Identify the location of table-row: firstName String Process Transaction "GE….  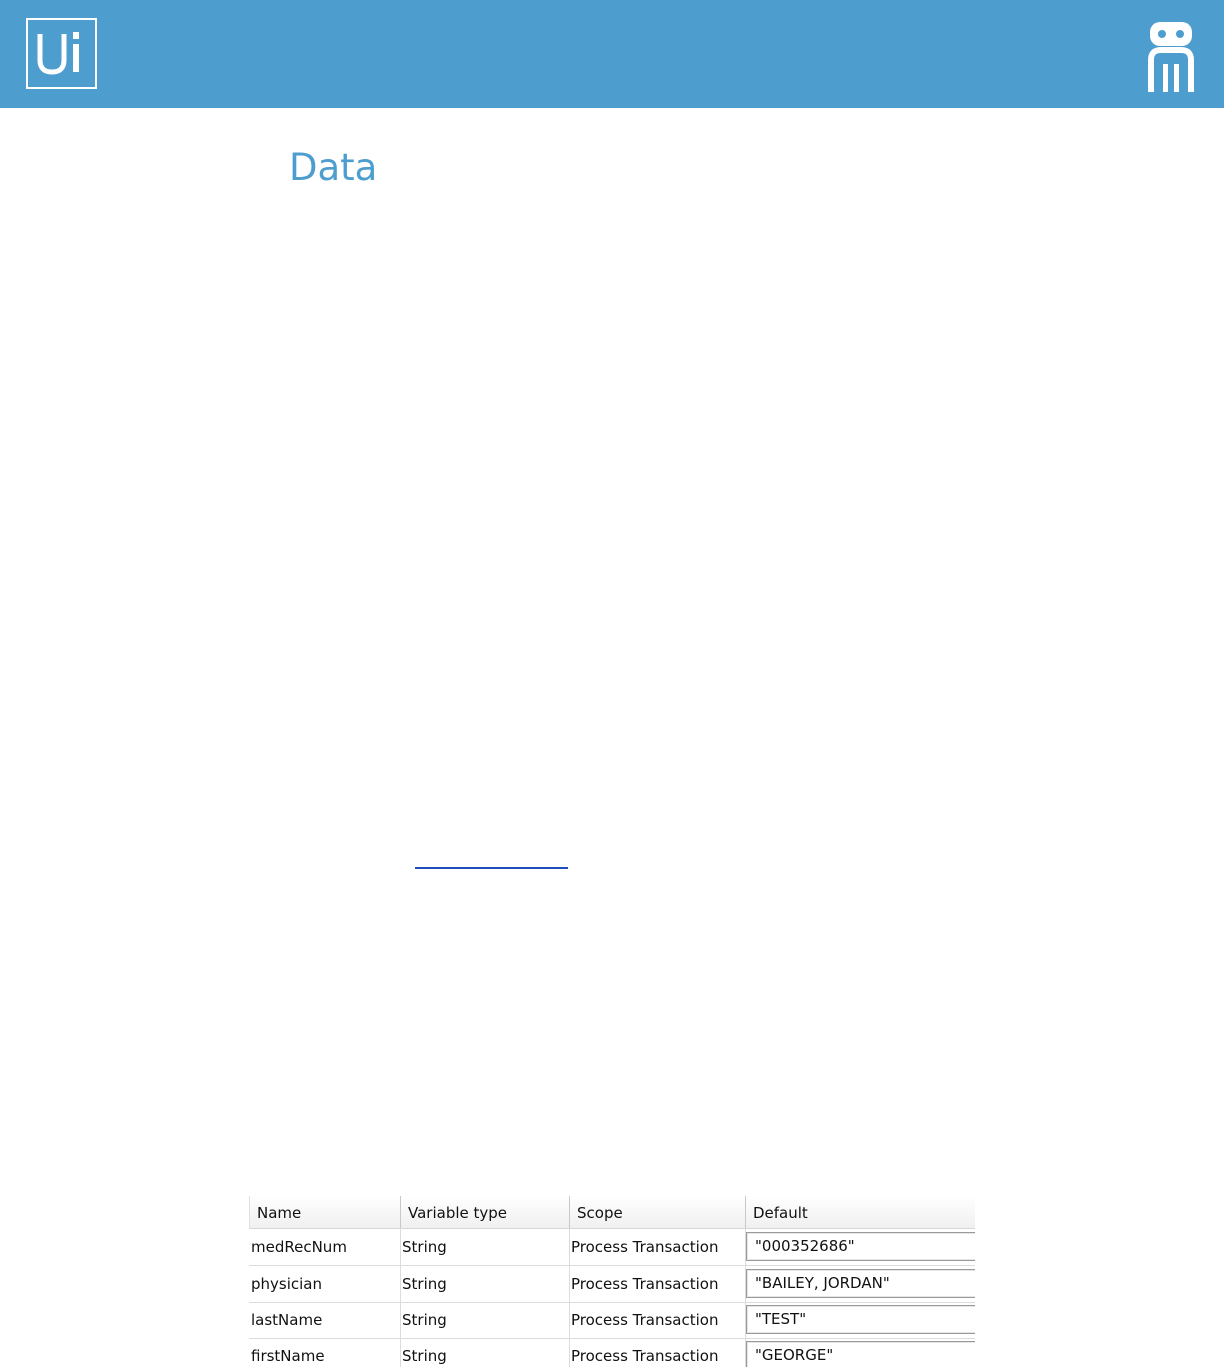
(612, 1352).